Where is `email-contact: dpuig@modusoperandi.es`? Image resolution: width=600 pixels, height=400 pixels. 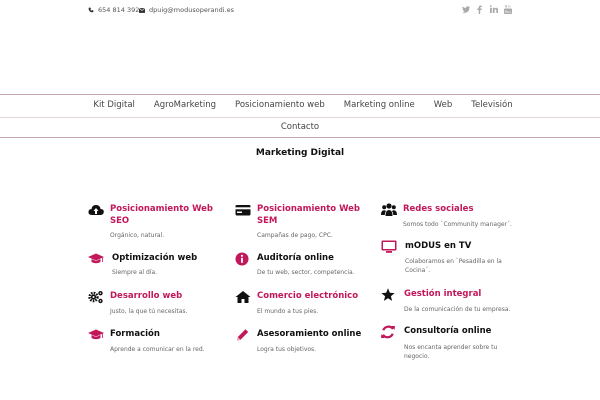 email-contact: dpuig@modusoperandi.es is located at coordinates (186, 10).